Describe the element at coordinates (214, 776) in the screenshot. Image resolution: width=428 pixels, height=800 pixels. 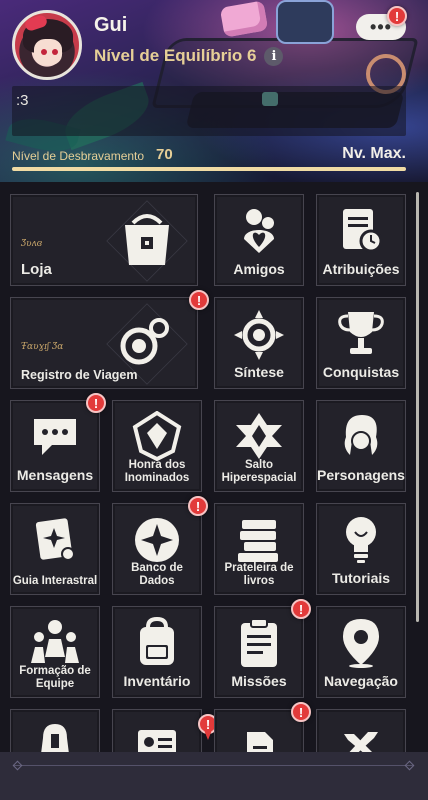
I see `bottom-bar` at that location.